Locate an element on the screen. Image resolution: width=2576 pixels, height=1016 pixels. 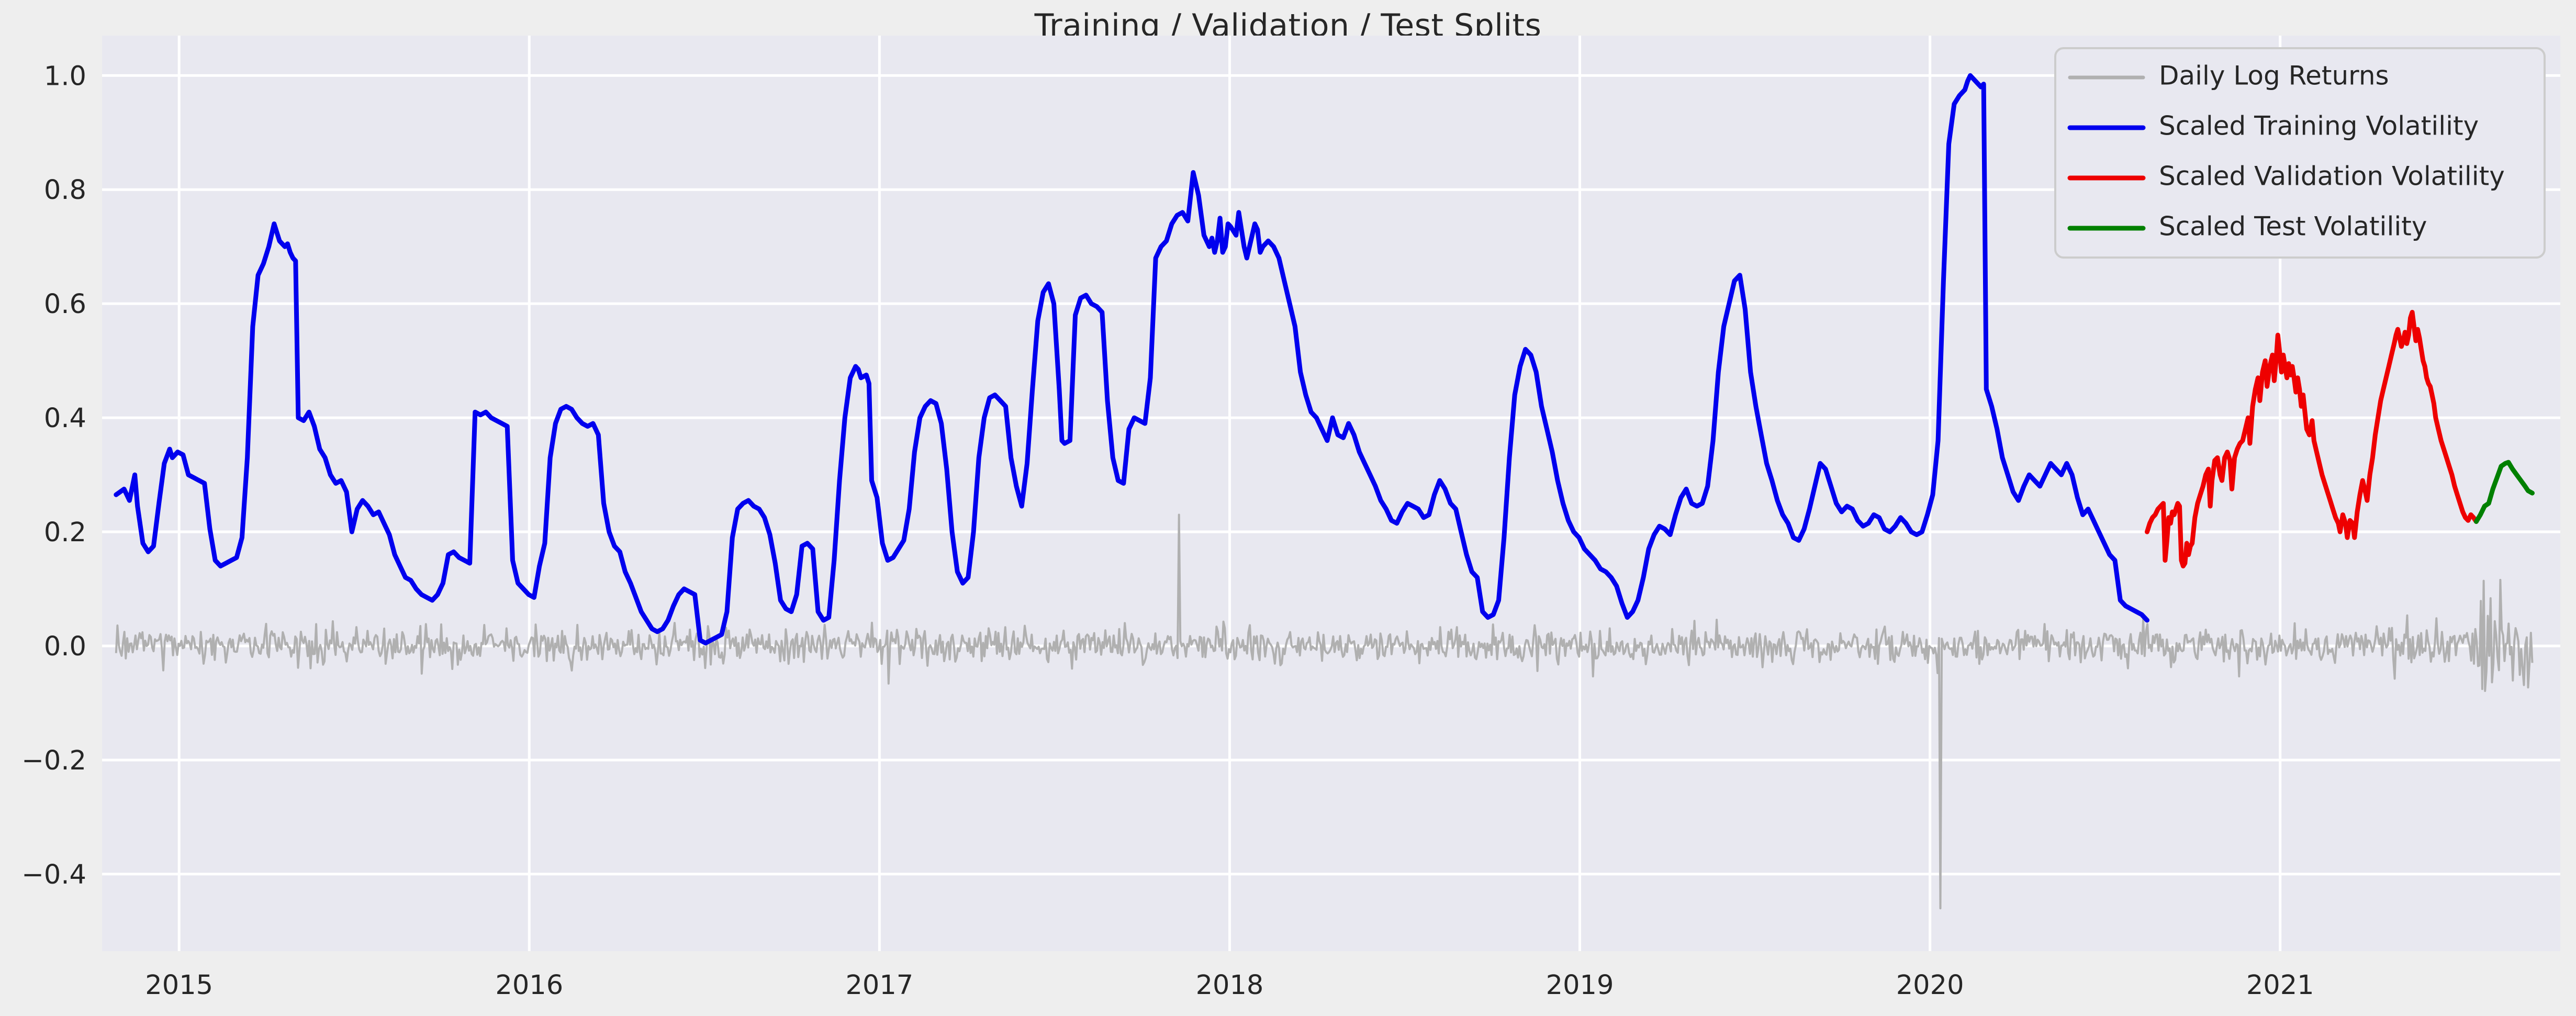
xtick-label-6: 2021 is located at coordinates (2280, 985).